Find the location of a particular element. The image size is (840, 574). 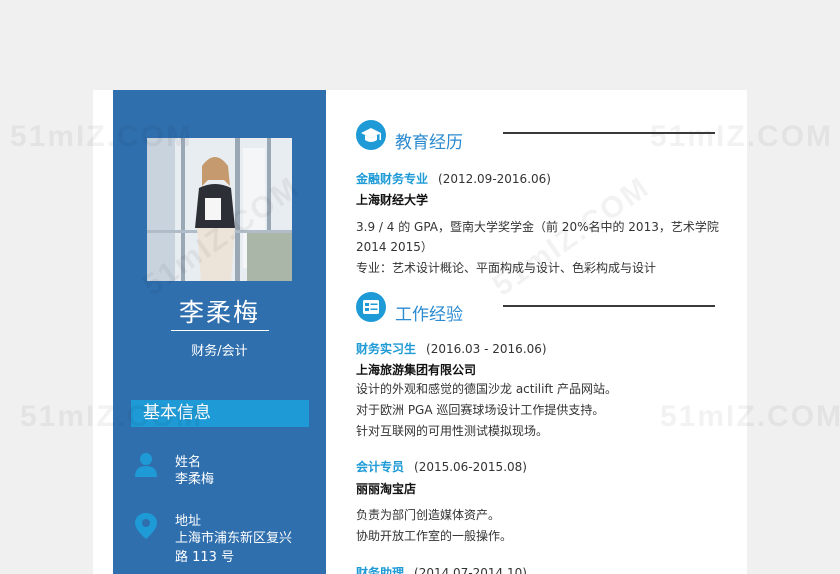

location-pin-icon is located at coordinates (146, 526).